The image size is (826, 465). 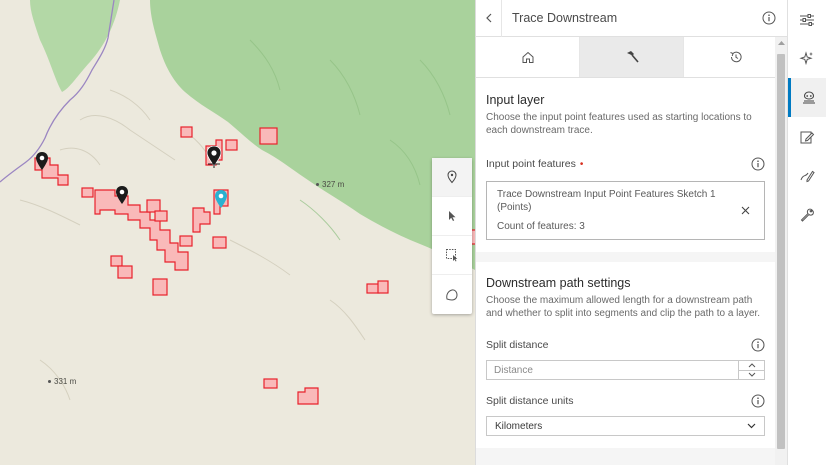 I want to click on select-arrow-icon, so click(x=452, y=216).